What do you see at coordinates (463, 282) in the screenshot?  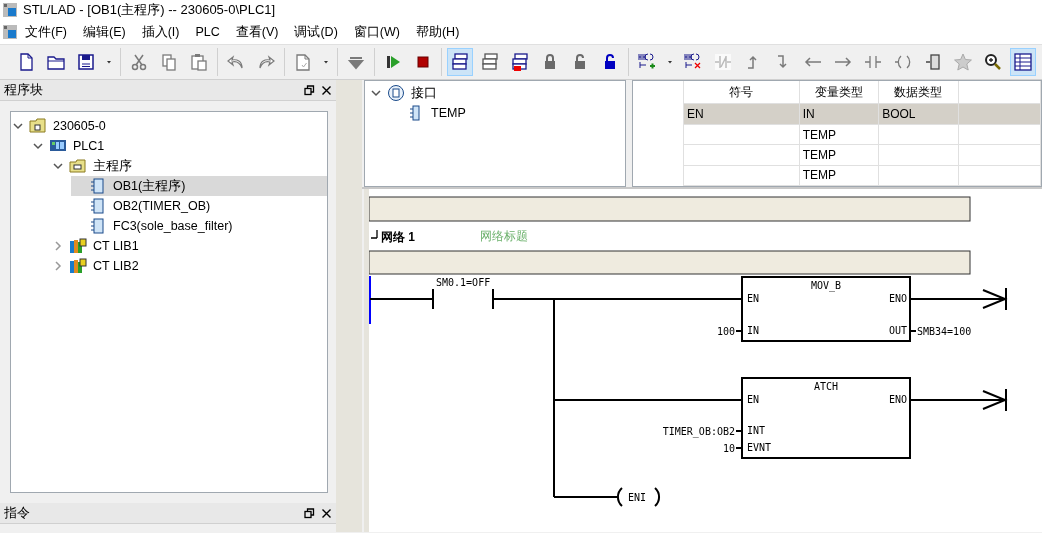 I see `operand-label: SM0.1=OFF` at bounding box center [463, 282].